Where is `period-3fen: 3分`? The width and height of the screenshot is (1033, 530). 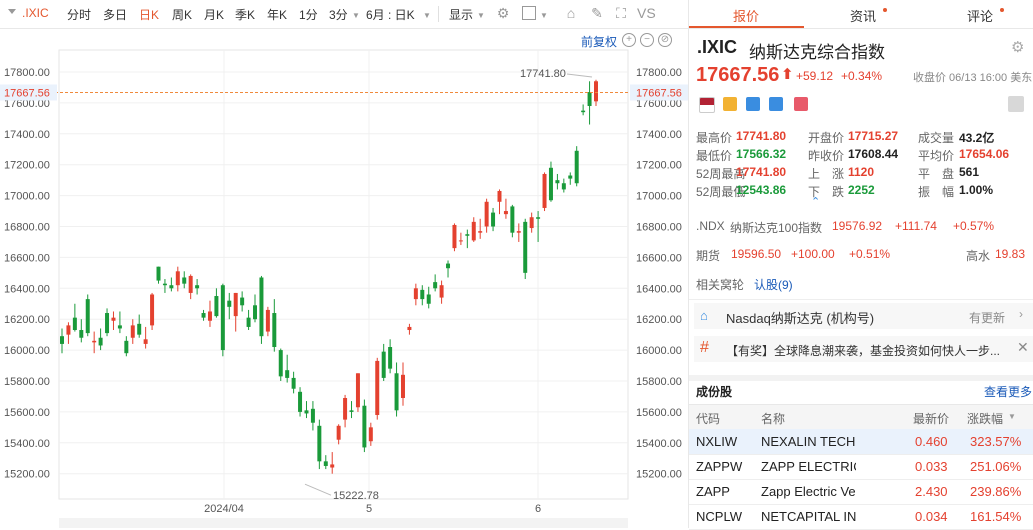
period-3fen: 3分 is located at coordinates (338, 14).